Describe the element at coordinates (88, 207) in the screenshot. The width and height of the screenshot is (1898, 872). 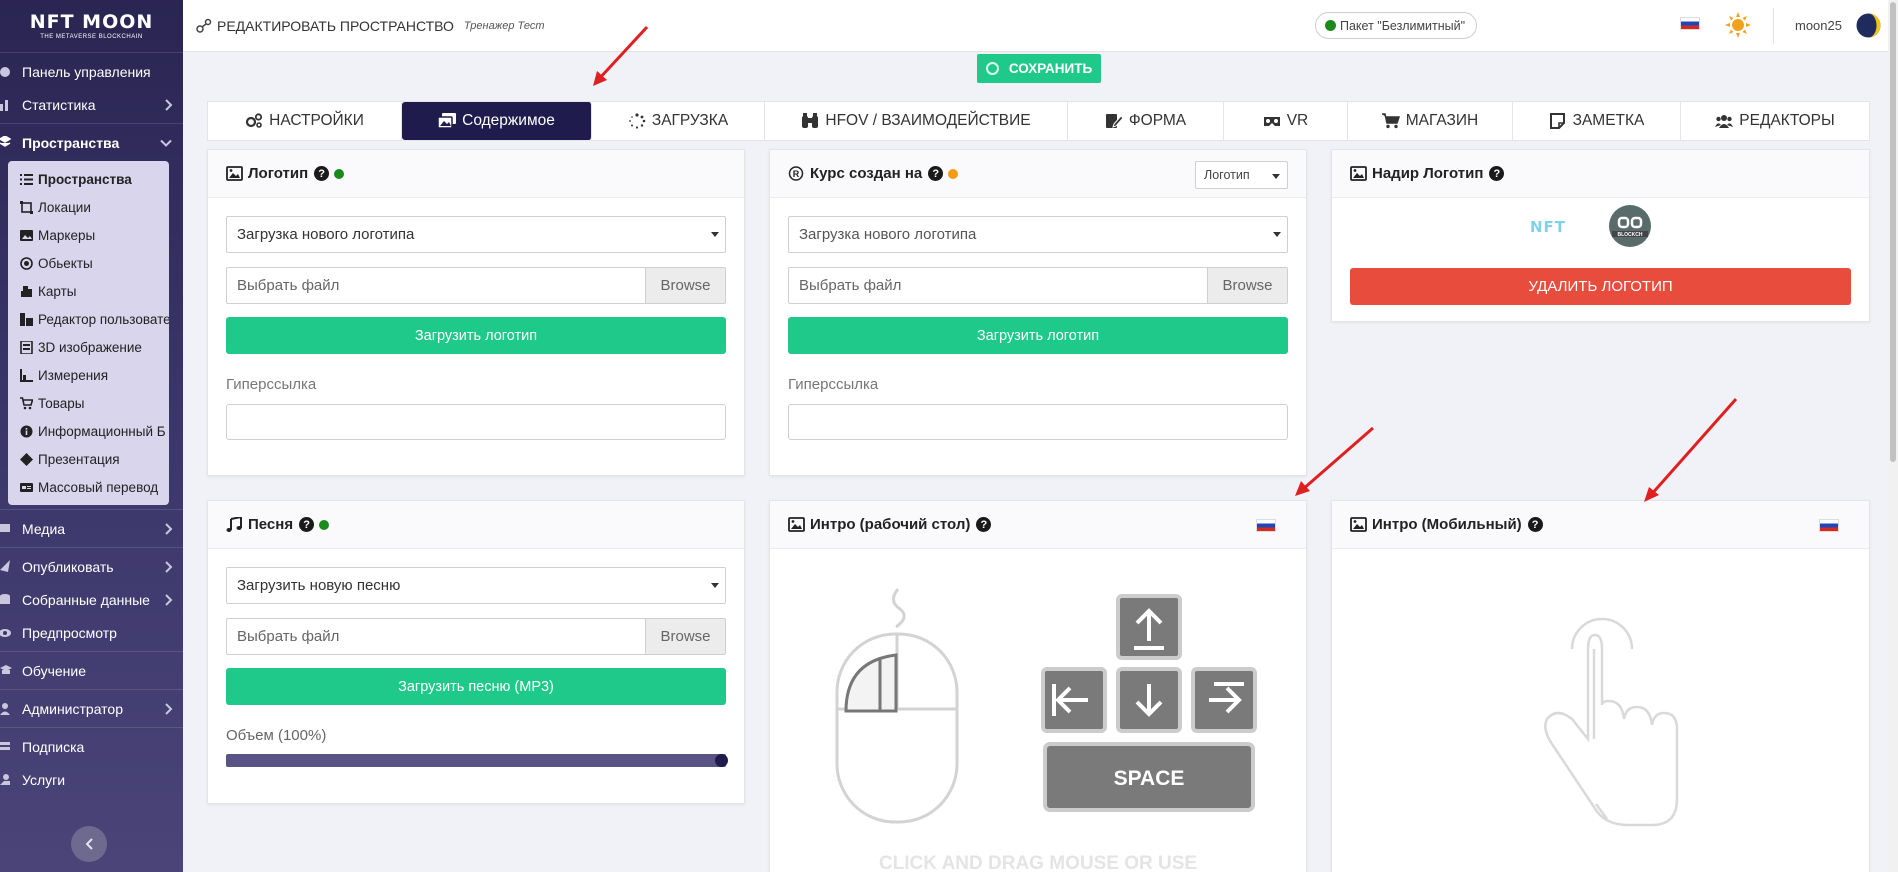
I see `submenu-item-locations: Локации` at that location.